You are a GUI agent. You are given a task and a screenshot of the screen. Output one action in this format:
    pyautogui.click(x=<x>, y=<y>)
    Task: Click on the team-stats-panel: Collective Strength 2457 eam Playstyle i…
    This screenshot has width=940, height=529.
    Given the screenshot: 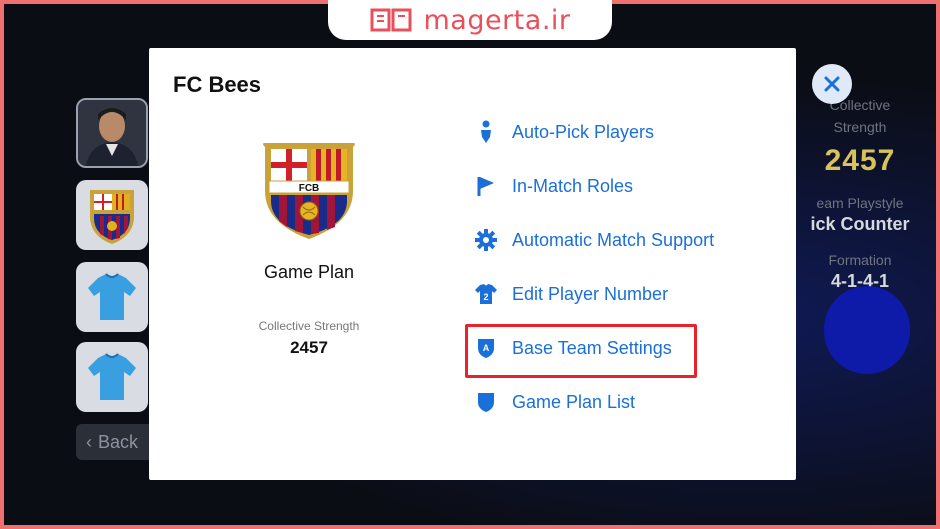 What is the action you would take?
    pyautogui.click(x=860, y=200)
    